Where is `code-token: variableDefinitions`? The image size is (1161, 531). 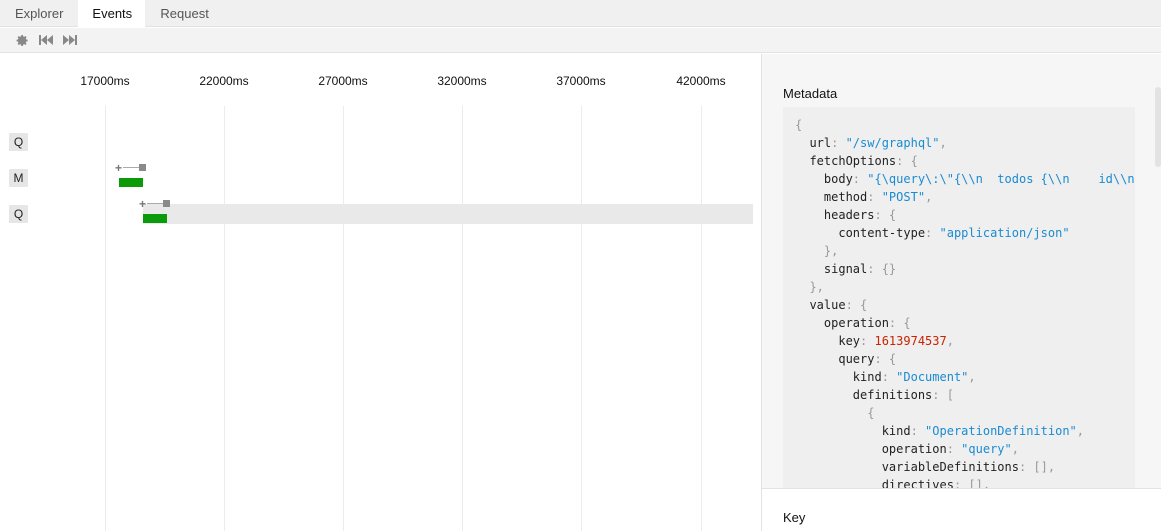 code-token: variableDefinitions is located at coordinates (907, 467).